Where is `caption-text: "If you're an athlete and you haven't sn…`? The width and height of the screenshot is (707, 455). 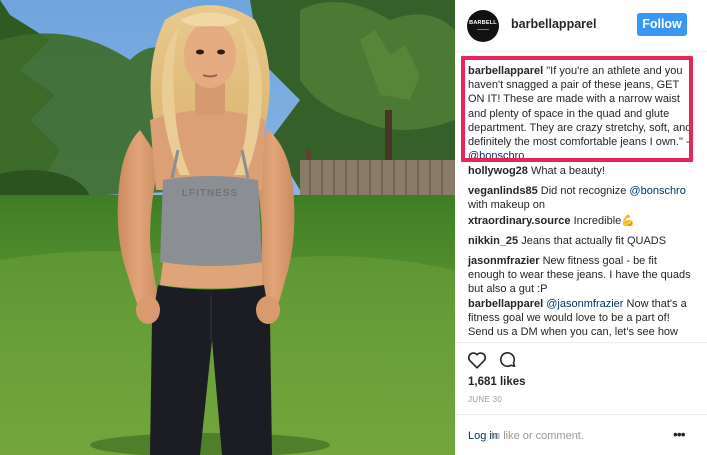
caption-text: "If you're an athlete and you haven't sn… is located at coordinates (580, 107).